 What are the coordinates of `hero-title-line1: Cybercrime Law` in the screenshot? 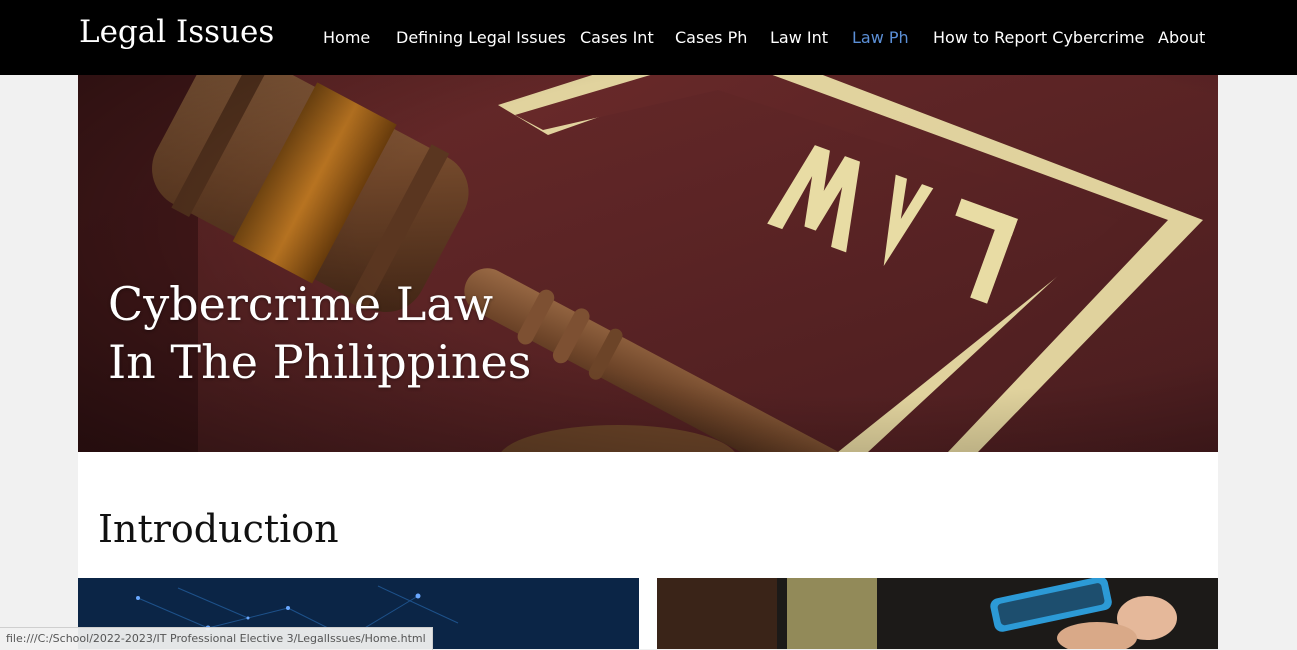 It's located at (301, 304).